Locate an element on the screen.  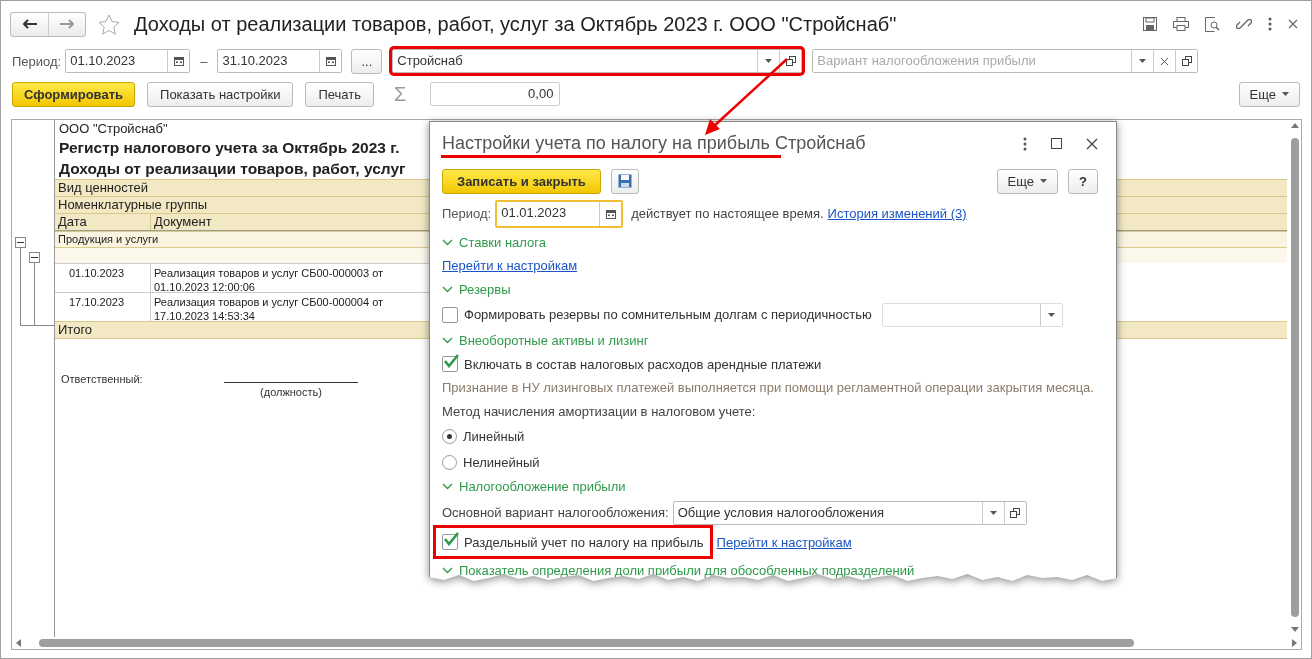
print-button: Печать is located at coordinates (340, 94).